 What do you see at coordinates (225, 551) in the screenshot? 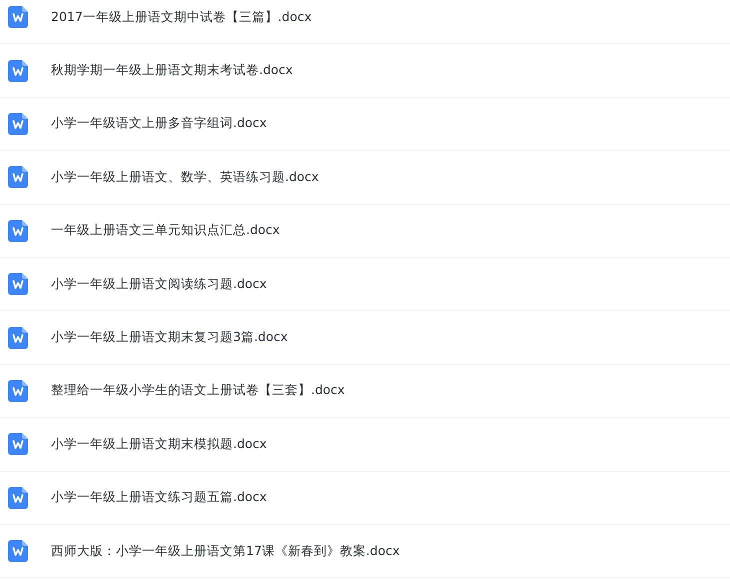
I see `file-name: 西师大版：小学一年级上册语文第17课《新春到》教案.docx` at bounding box center [225, 551].